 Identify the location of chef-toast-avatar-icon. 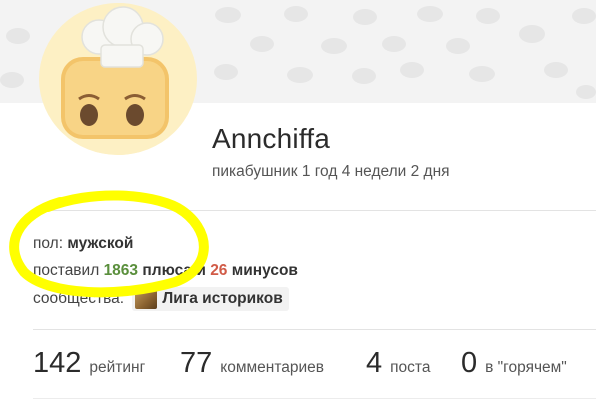
(118, 79).